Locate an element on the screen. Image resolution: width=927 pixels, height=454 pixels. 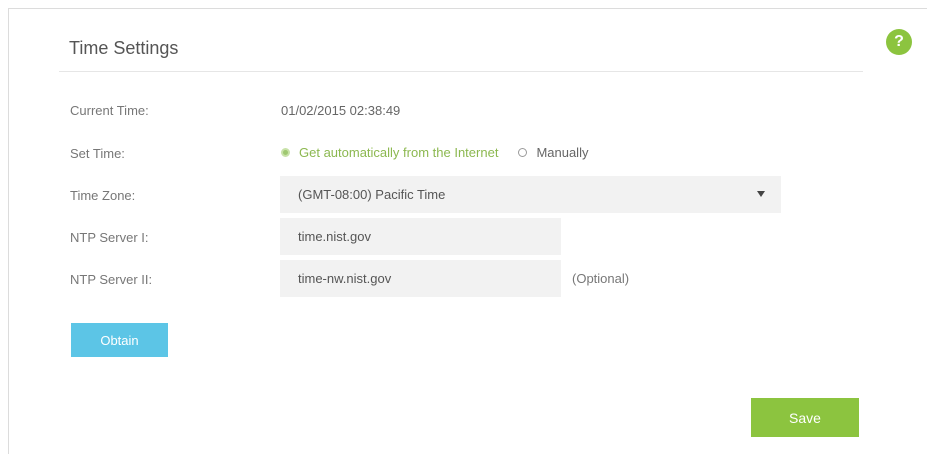
save-button: Save is located at coordinates (805, 417).